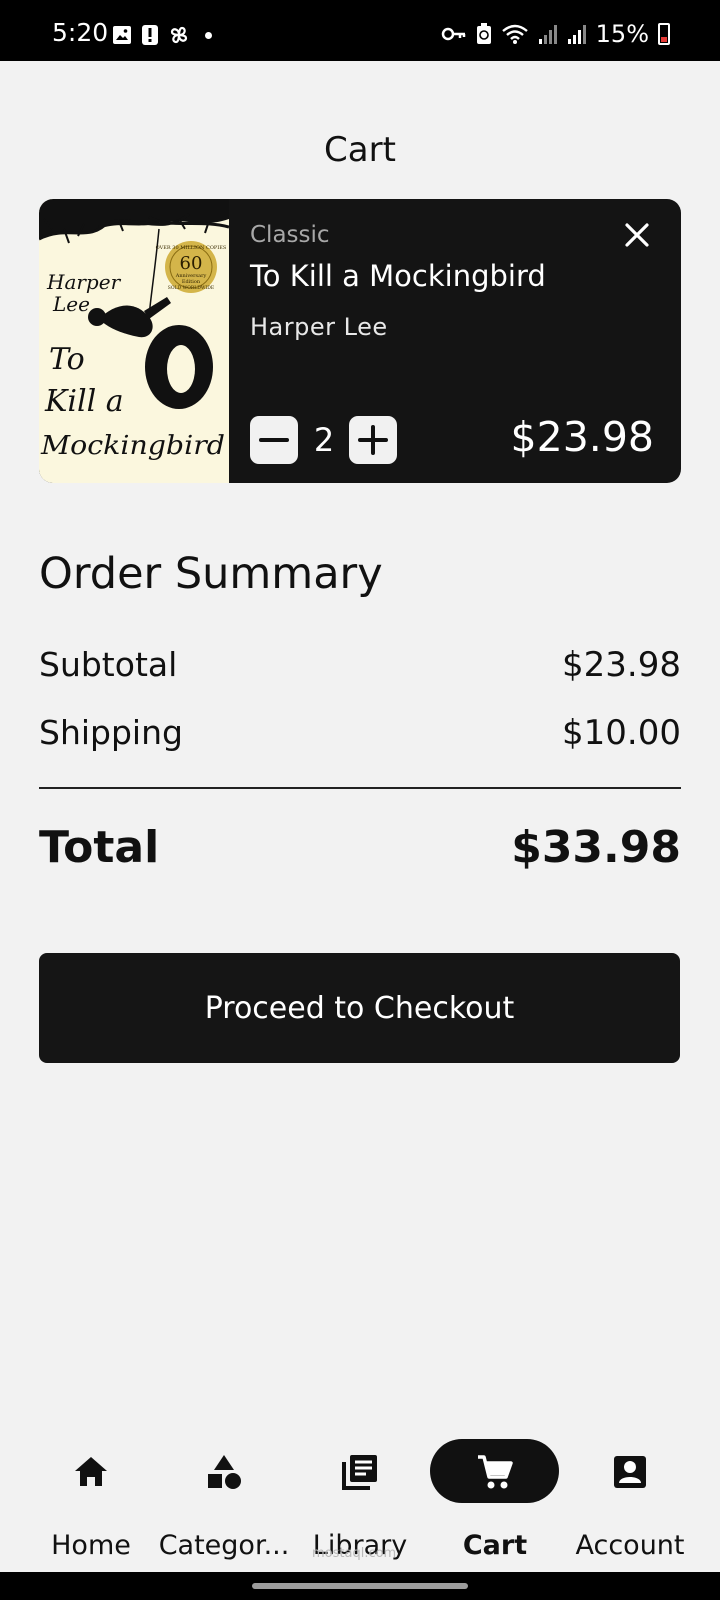 This screenshot has width=720, height=1600. I want to click on quantity-value: 2, so click(324, 440).